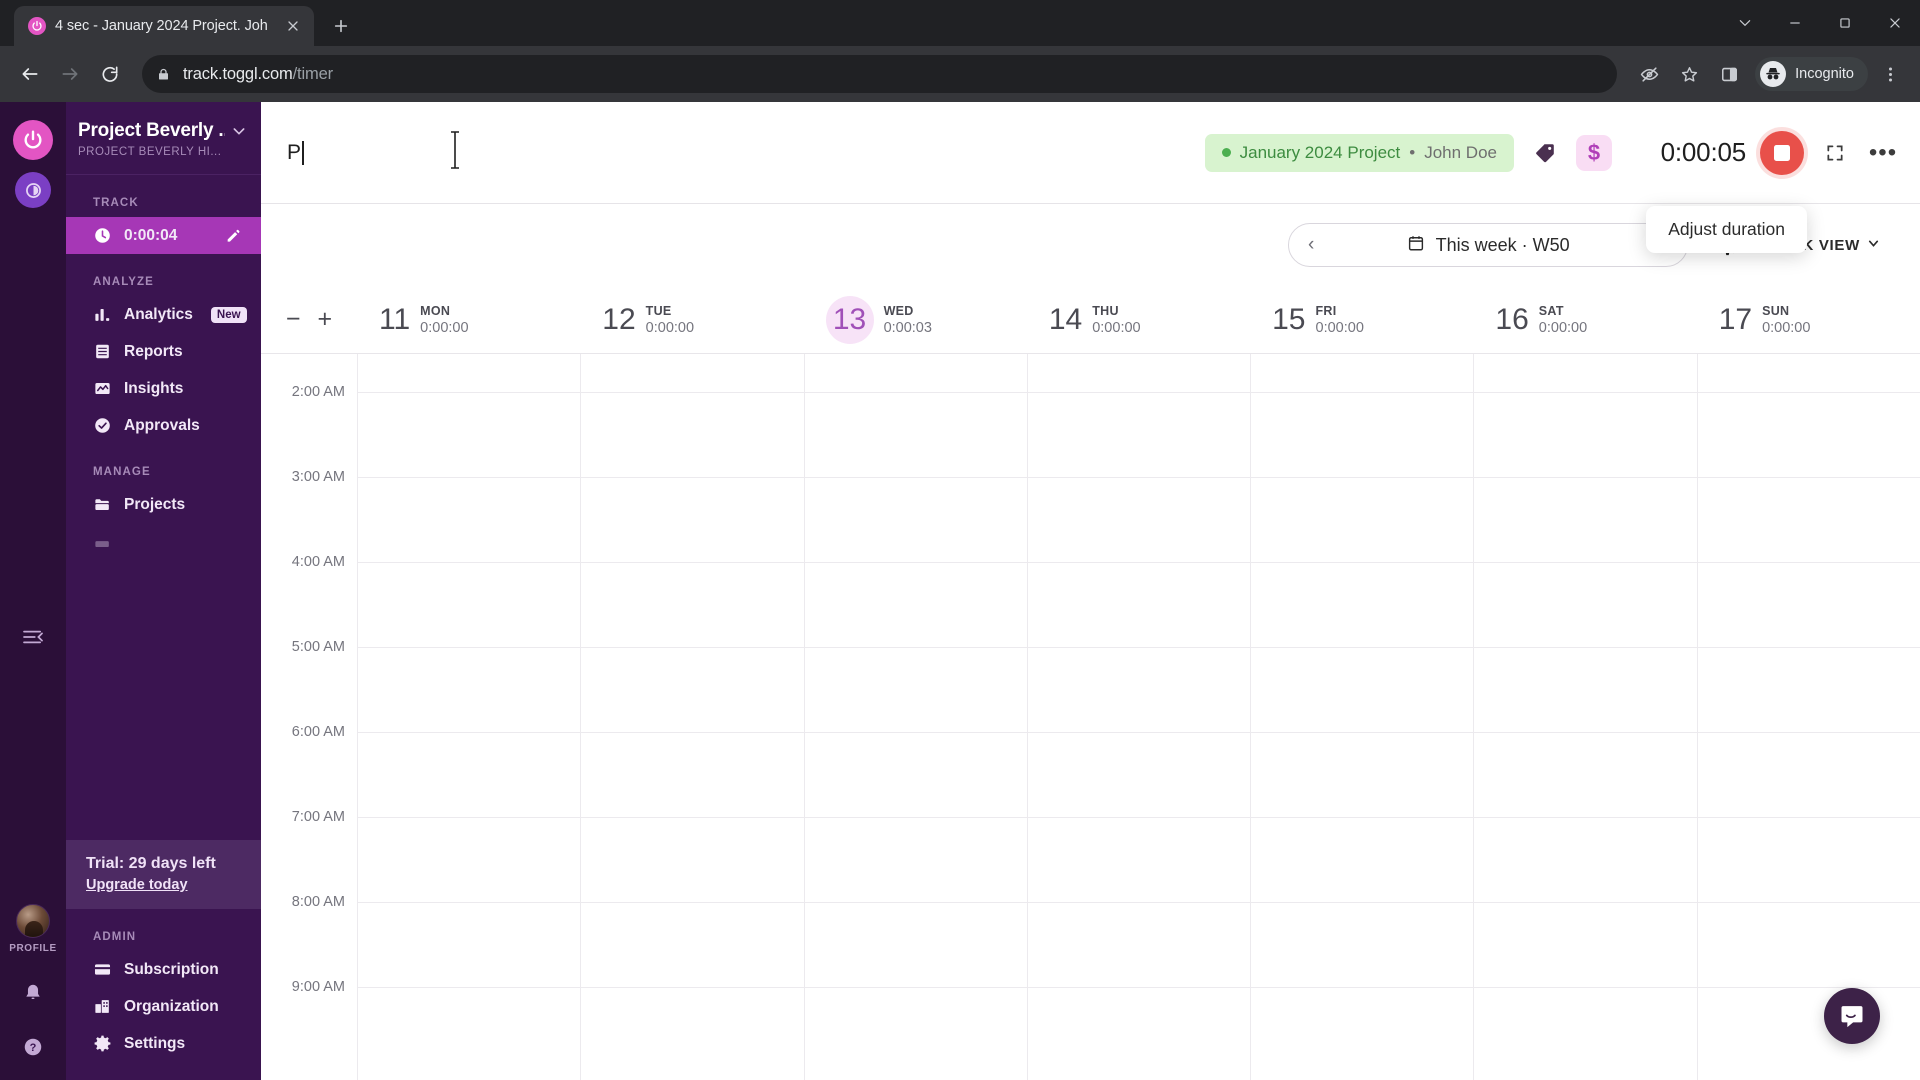 The width and height of the screenshot is (1920, 1080). What do you see at coordinates (33, 190) in the screenshot?
I see `toggl-plan-logo-icon` at bounding box center [33, 190].